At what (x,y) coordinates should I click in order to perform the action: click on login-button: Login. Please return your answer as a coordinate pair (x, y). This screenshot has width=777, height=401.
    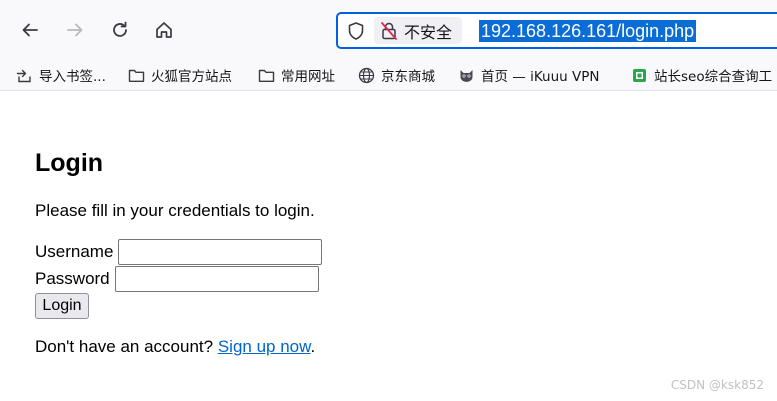
    Looking at the image, I should click on (62, 306).